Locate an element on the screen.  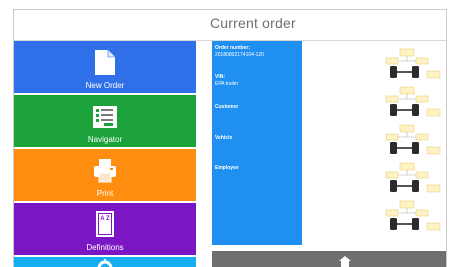
az-book-icon is located at coordinates (105, 224).